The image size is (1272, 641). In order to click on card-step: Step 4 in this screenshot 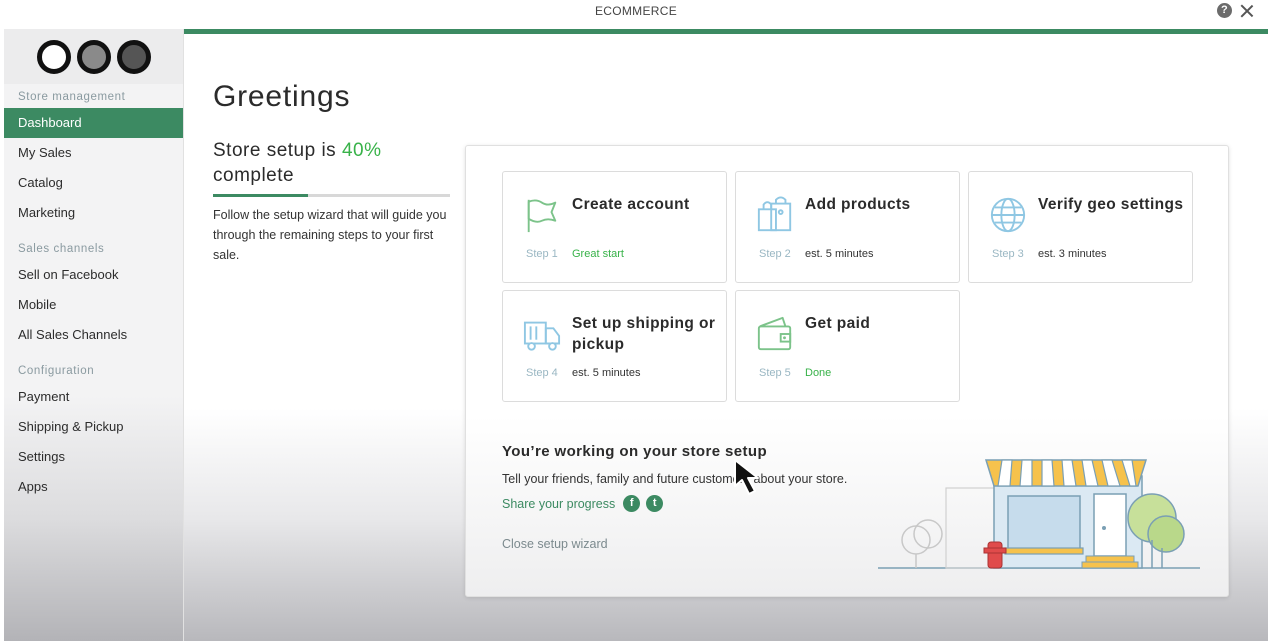, I will do `click(542, 373)`.